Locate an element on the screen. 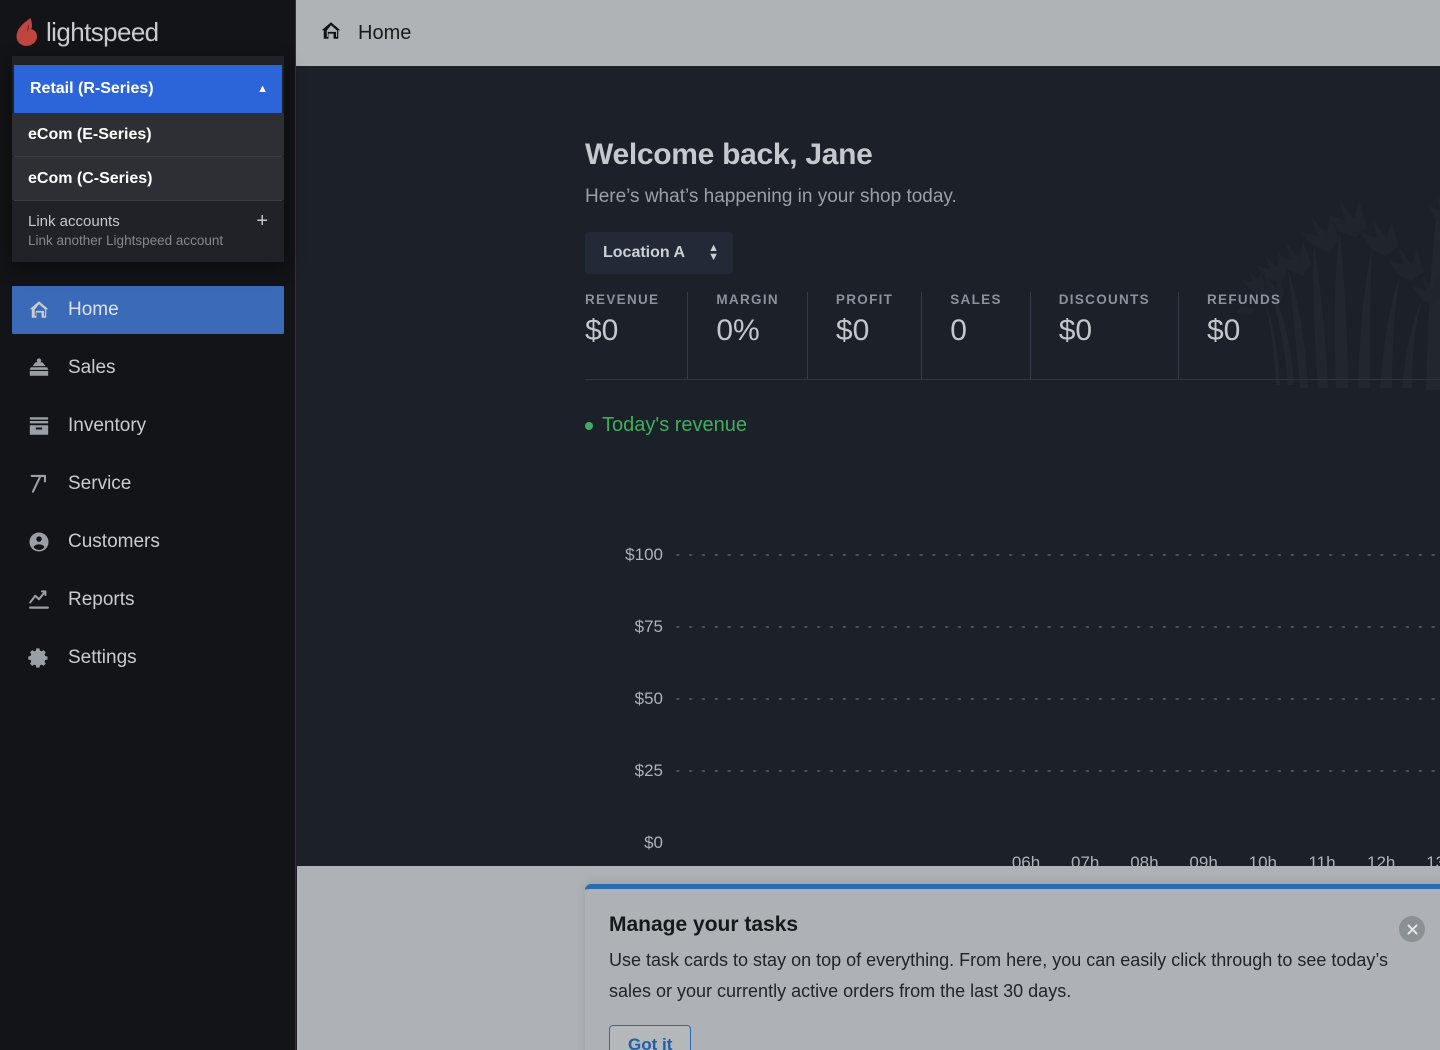  got-it-button: Got it is located at coordinates (650, 1037).